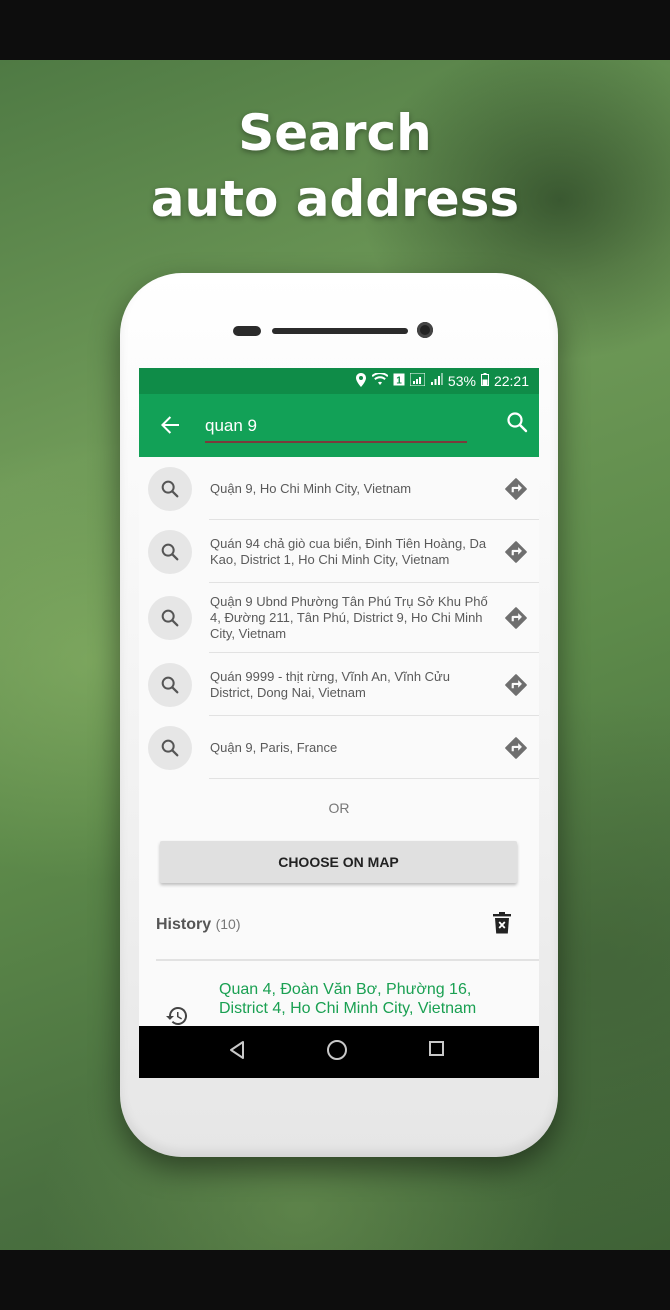 The height and width of the screenshot is (1310, 670). Describe the element at coordinates (361, 381) in the screenshot. I see `location-icon` at that location.